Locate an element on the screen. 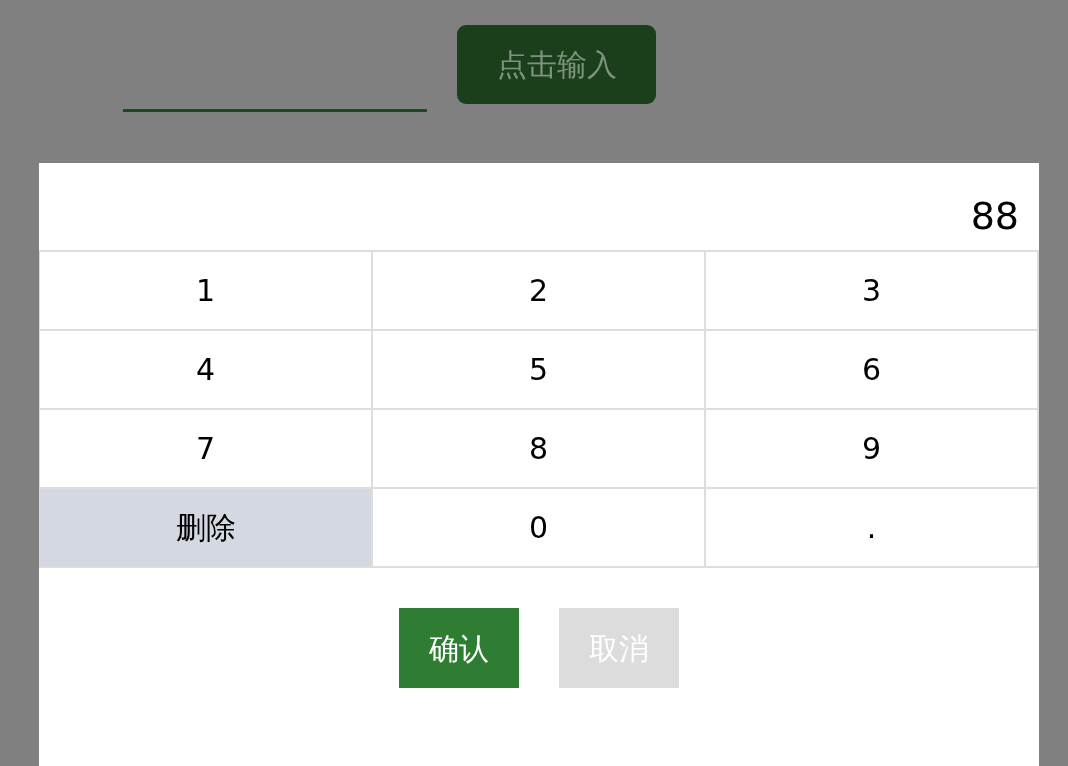 The image size is (1068, 766). input-button: 点击输入 is located at coordinates (556, 64).